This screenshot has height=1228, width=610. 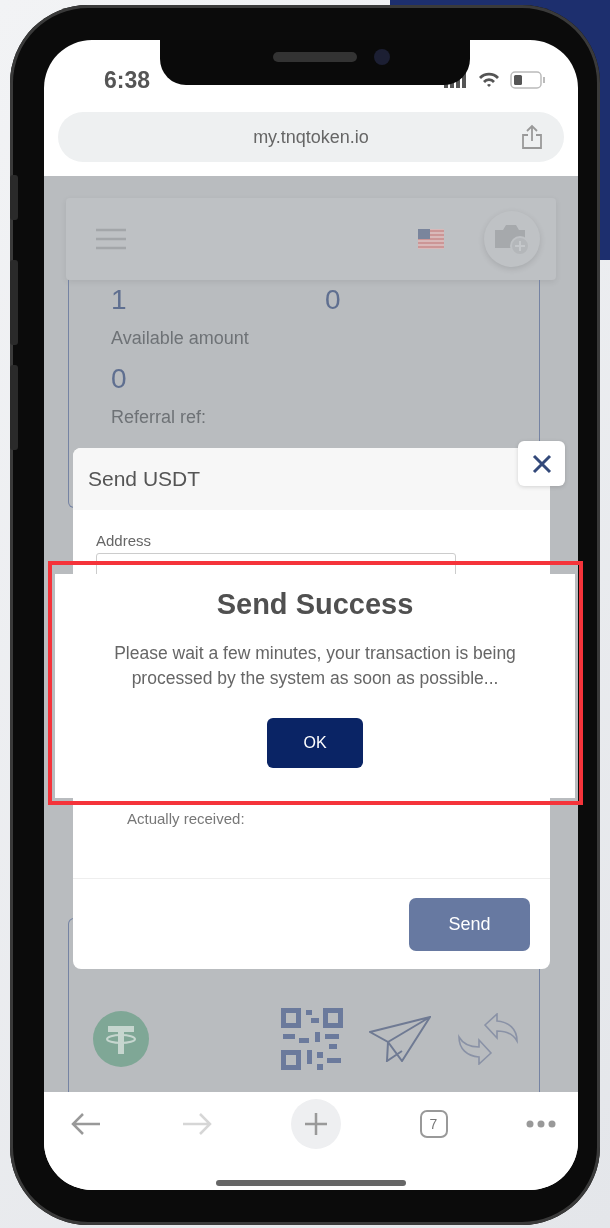 What do you see at coordinates (124, 540) in the screenshot?
I see `address-label: Address` at bounding box center [124, 540].